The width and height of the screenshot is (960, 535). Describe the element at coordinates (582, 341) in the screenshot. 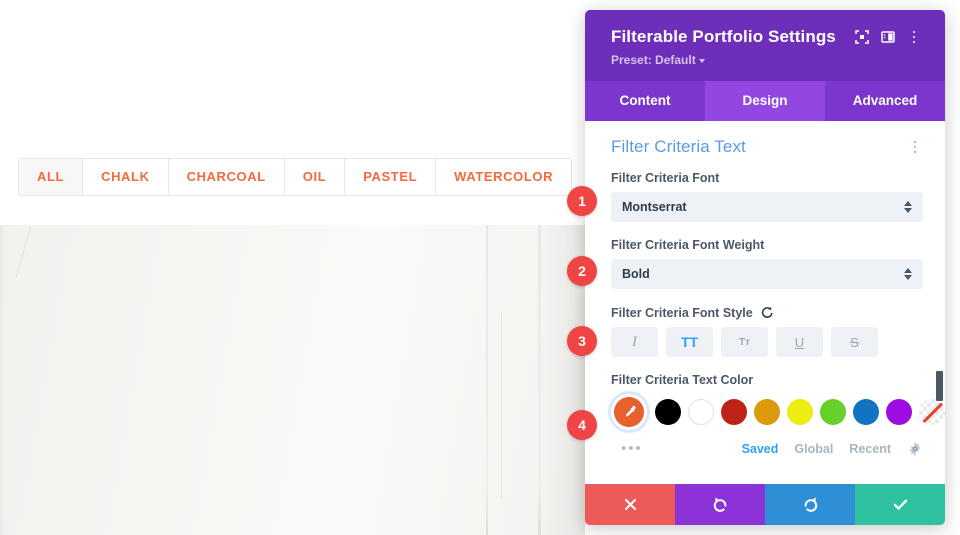

I see `callout-badge-3: 3` at that location.